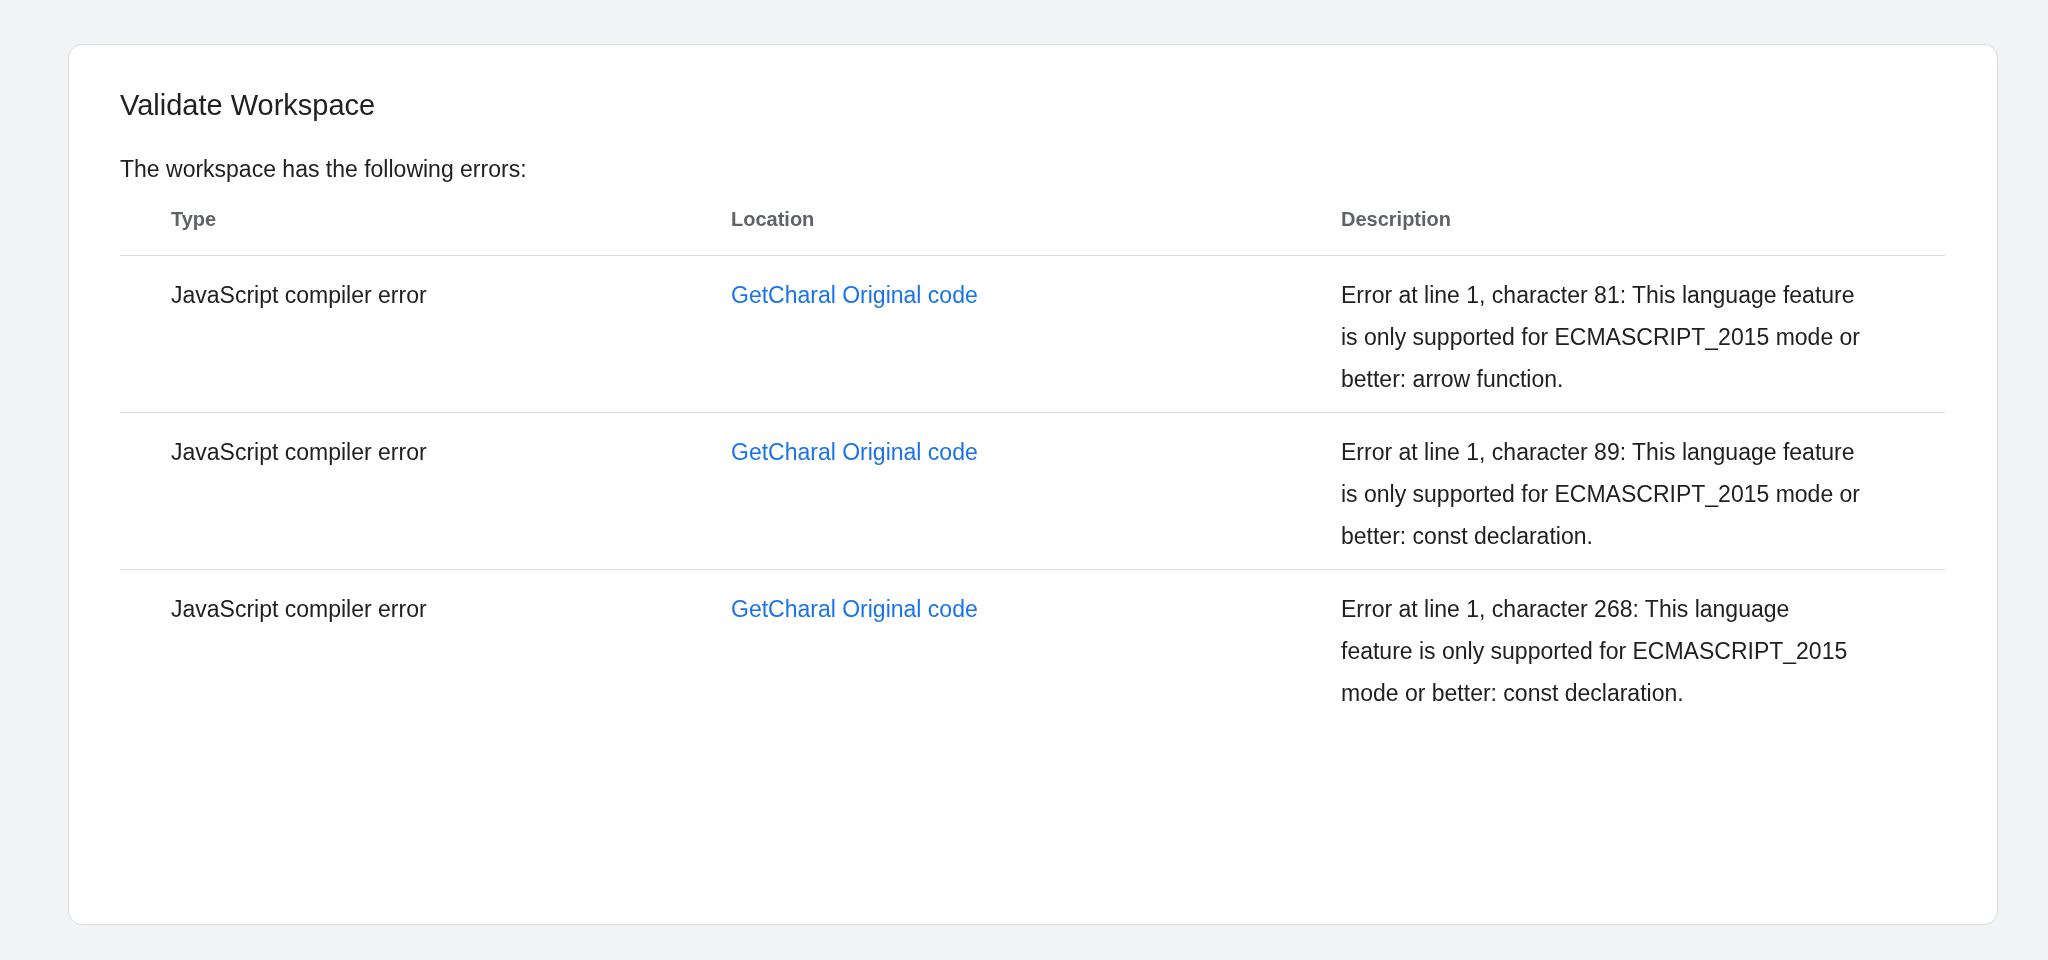  What do you see at coordinates (773, 219) in the screenshot?
I see `column-header: Location` at bounding box center [773, 219].